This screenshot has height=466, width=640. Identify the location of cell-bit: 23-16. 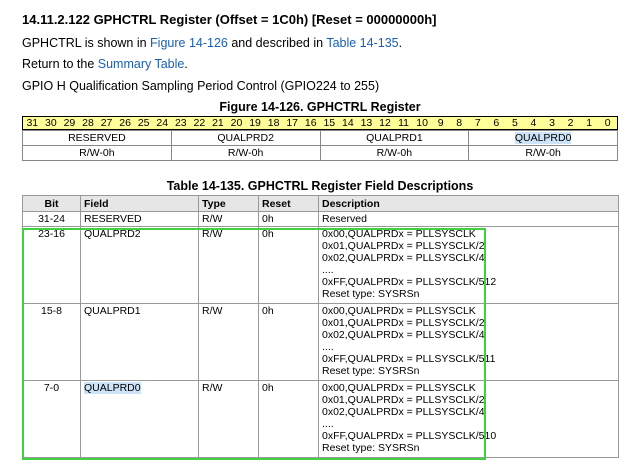
(51, 265).